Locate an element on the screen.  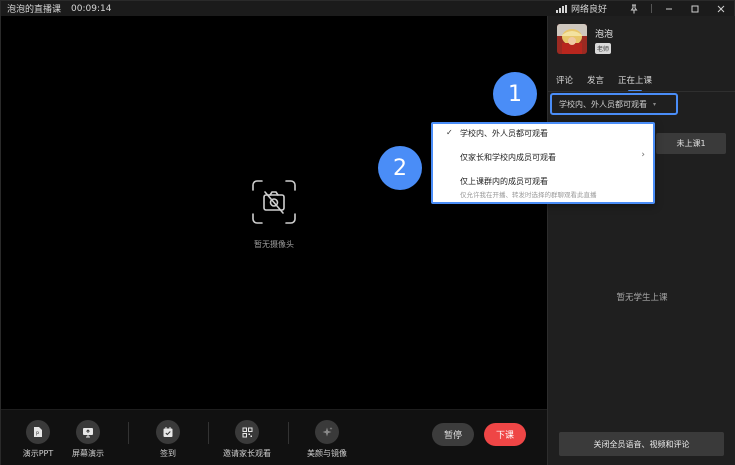
invite-parents-button: 邀请家长观看 is located at coordinates (247, 439).